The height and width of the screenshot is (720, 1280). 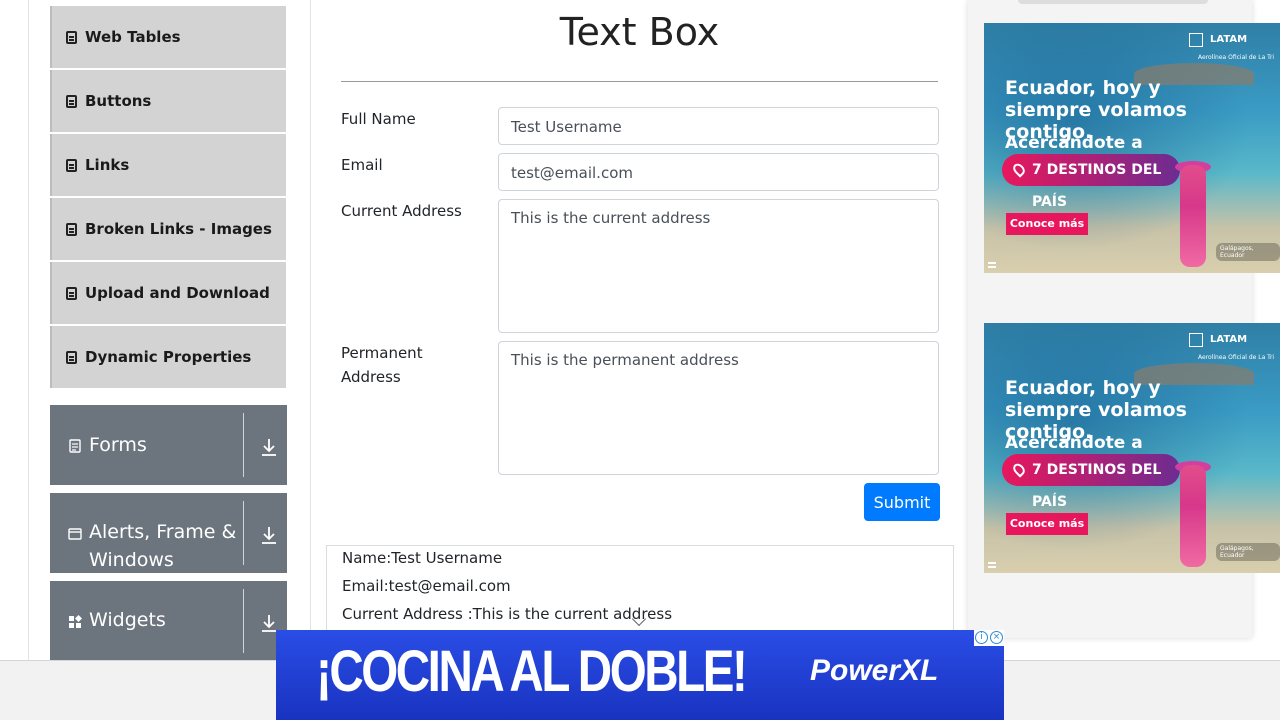 What do you see at coordinates (75, 621) in the screenshot?
I see `widgets-icon` at bounding box center [75, 621].